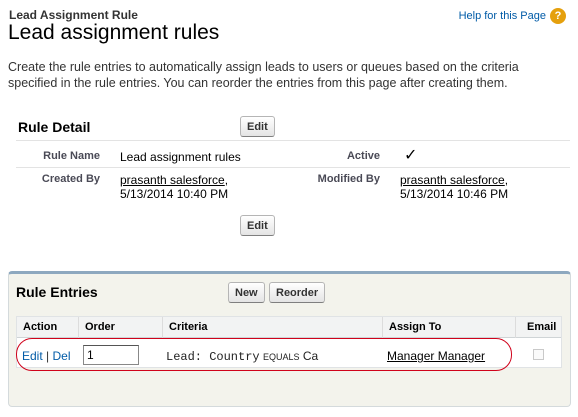 The height and width of the screenshot is (417, 578). What do you see at coordinates (111, 355) in the screenshot?
I see `order-input` at bounding box center [111, 355].